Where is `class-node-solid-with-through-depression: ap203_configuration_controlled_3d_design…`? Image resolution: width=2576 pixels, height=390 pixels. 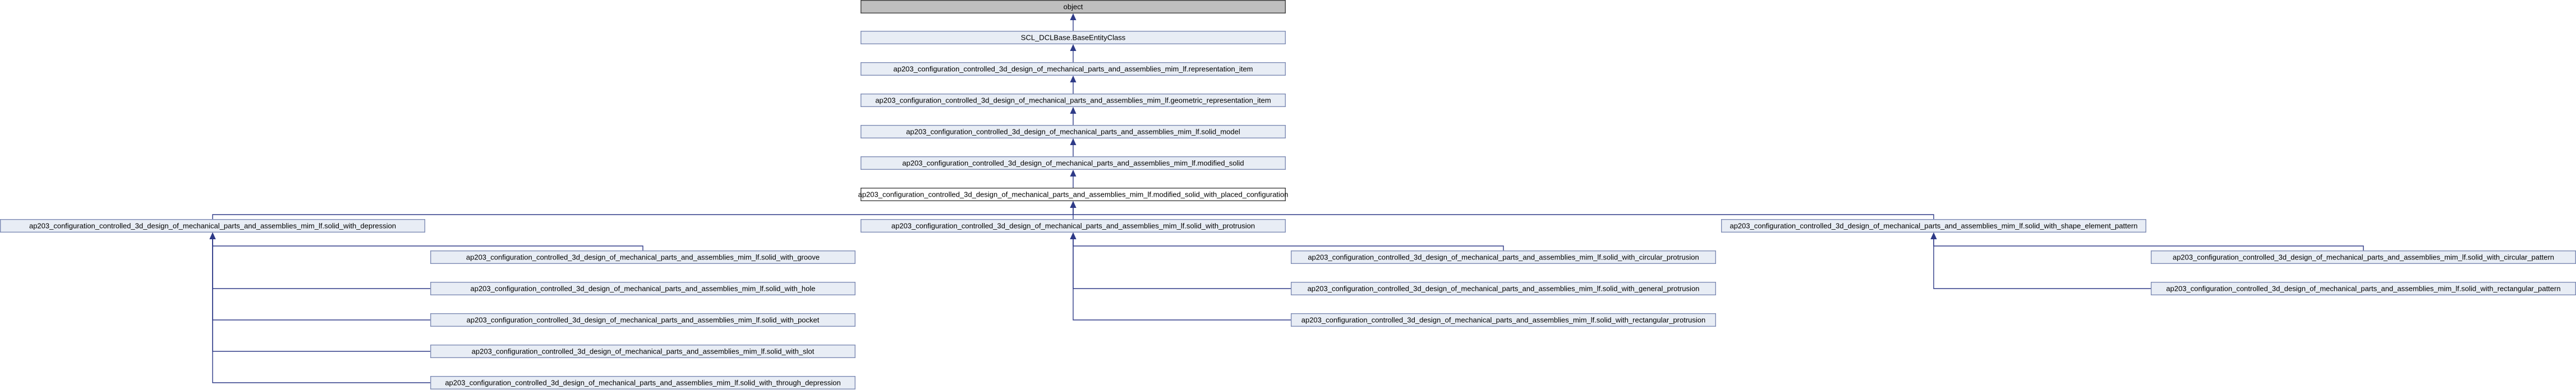
class-node-solid-with-through-depression: ap203_configuration_controlled_3d_design… is located at coordinates (643, 383).